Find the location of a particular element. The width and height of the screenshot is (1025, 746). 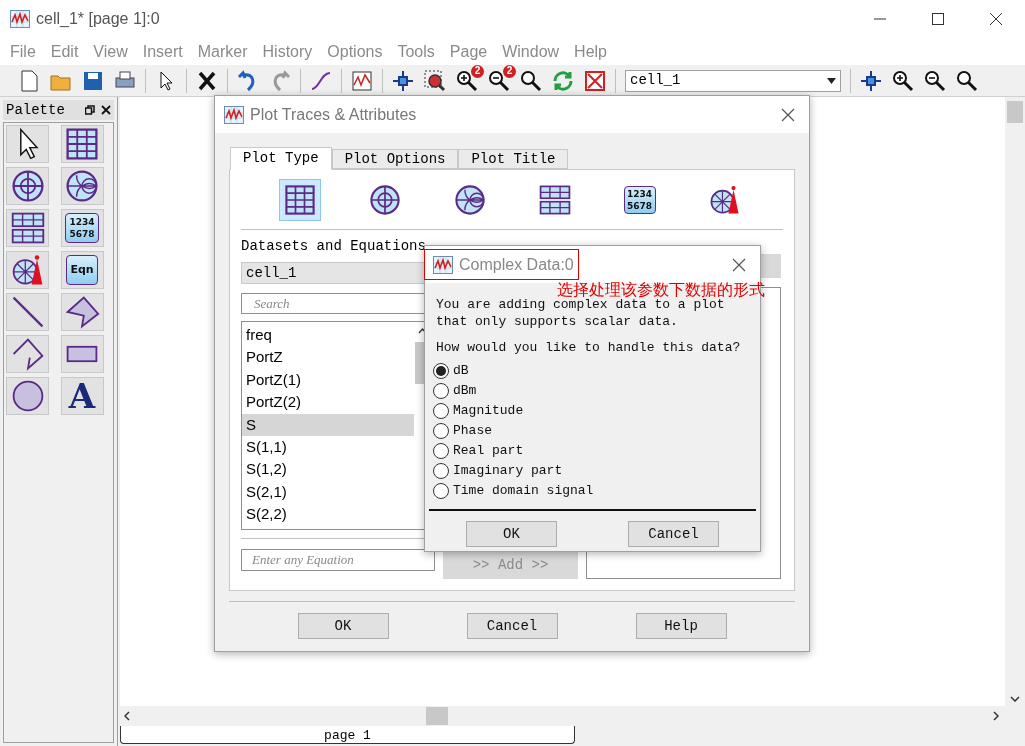

equation-field: Enter any Equation is located at coordinates (338, 560).